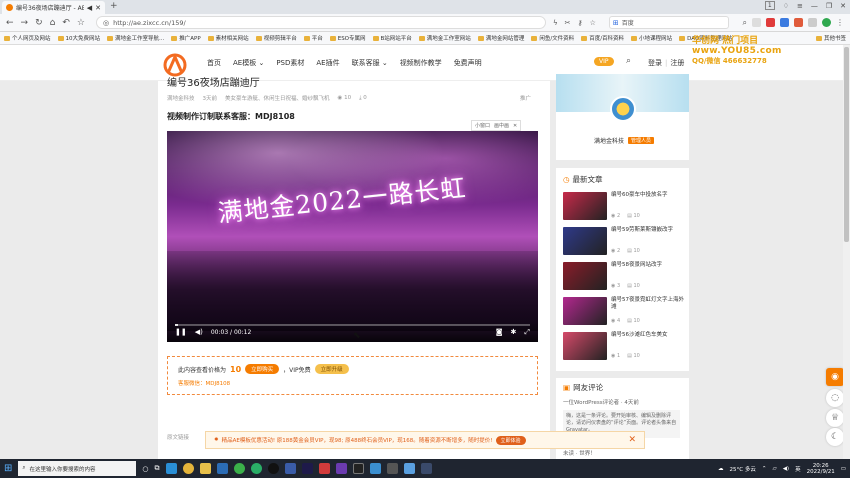  What do you see at coordinates (510, 440) in the screenshot?
I see `promo-button: 立即体验` at bounding box center [510, 440].